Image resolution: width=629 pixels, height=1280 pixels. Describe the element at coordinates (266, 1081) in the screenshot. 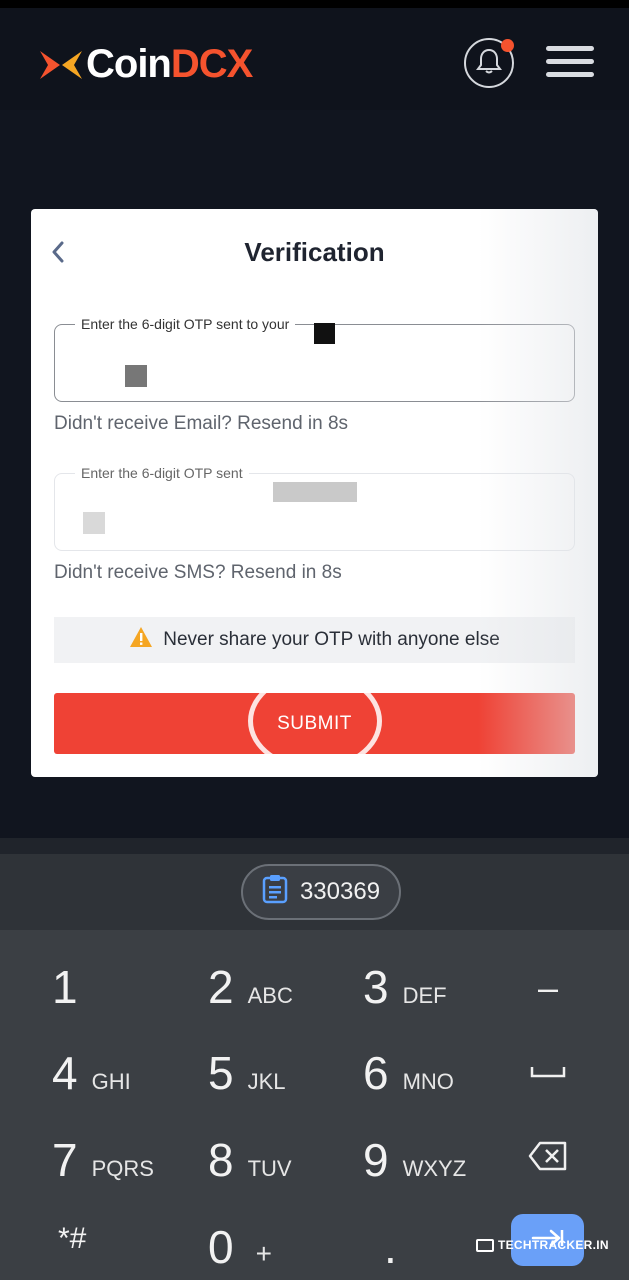

I see `key-letters: JKL` at that location.